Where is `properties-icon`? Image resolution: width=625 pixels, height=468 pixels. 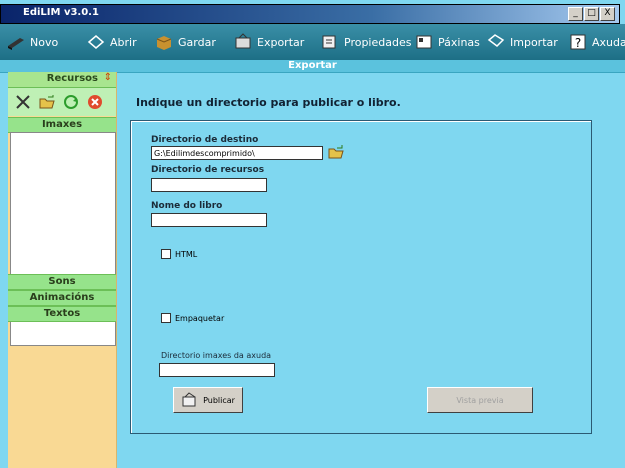 properties-icon is located at coordinates (329, 42).